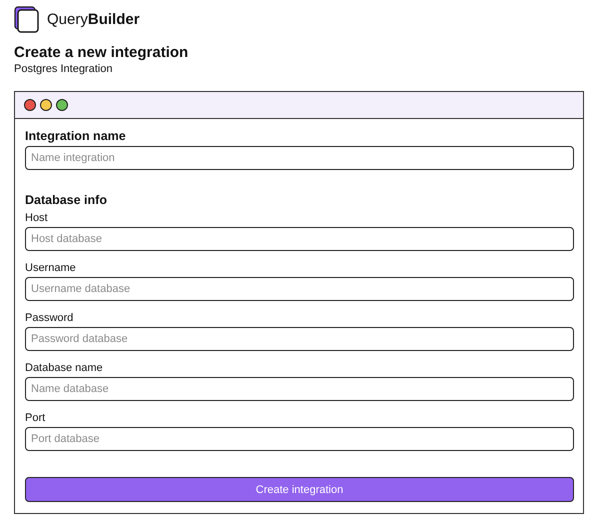 The image size is (590, 516). What do you see at coordinates (299, 439) in the screenshot?
I see `input-field: Port database` at bounding box center [299, 439].